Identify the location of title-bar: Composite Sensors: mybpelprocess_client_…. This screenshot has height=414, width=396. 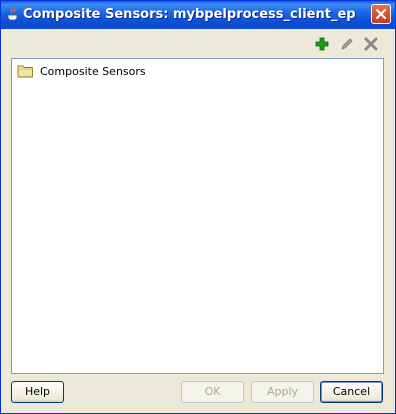
(198, 15).